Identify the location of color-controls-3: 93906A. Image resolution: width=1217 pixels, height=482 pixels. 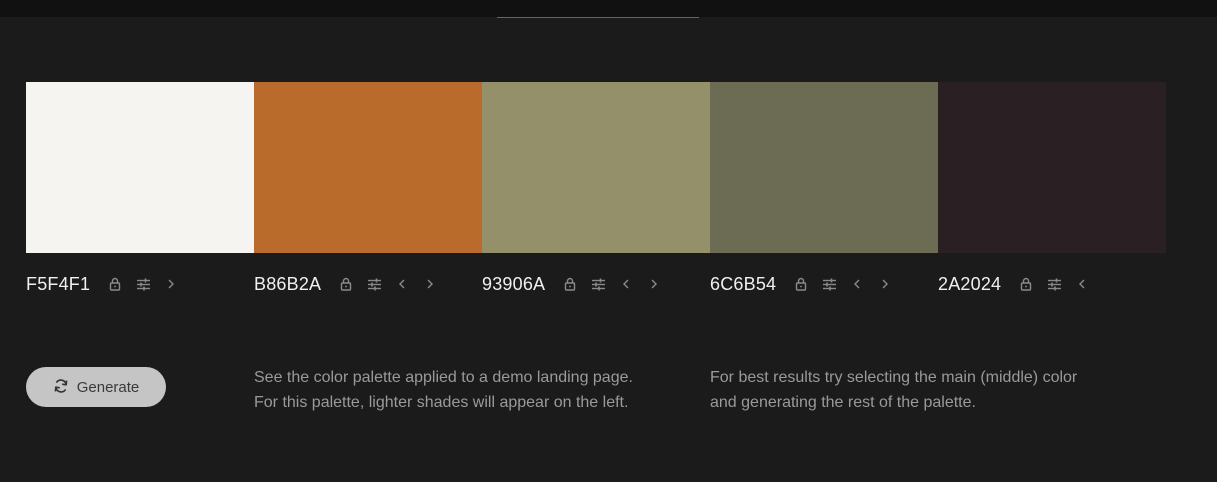
(576, 284).